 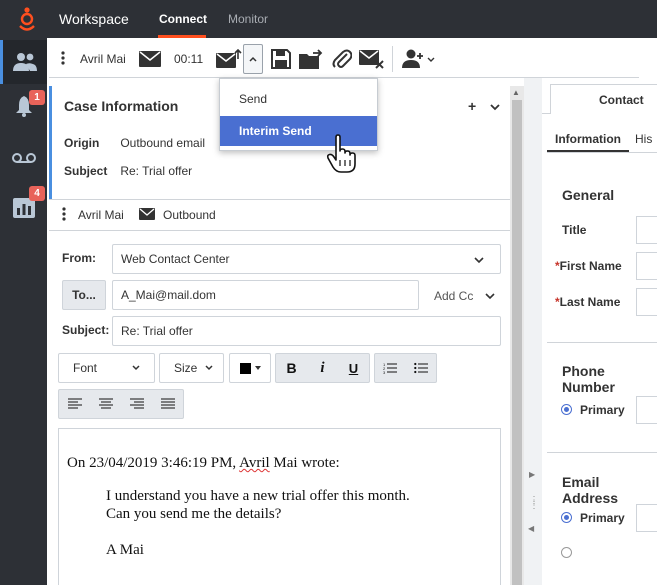 I want to click on italic-button: i, so click(x=322, y=368).